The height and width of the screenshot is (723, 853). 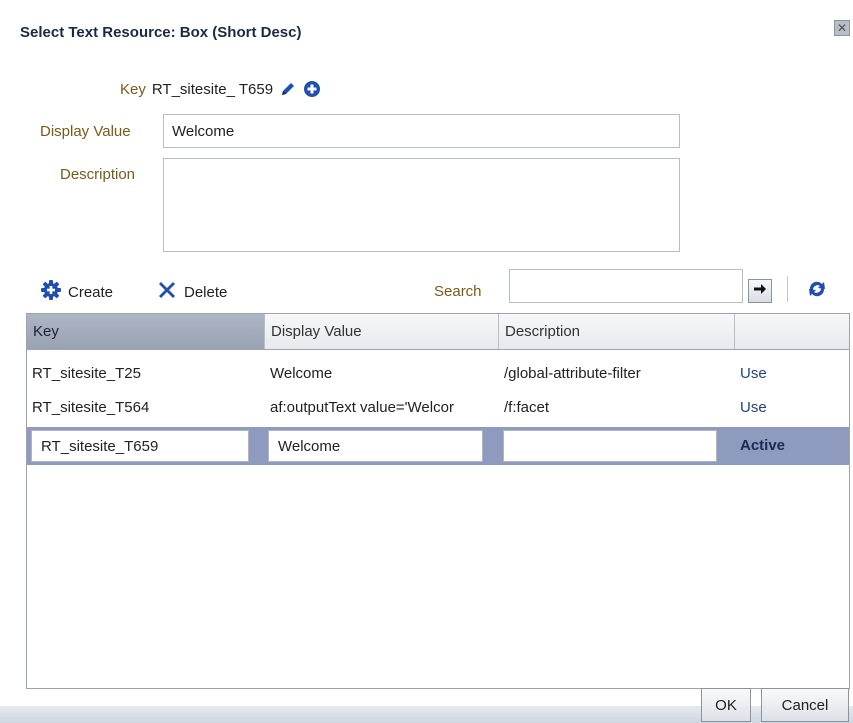 What do you see at coordinates (726, 705) in the screenshot?
I see `ok-button: OK` at bounding box center [726, 705].